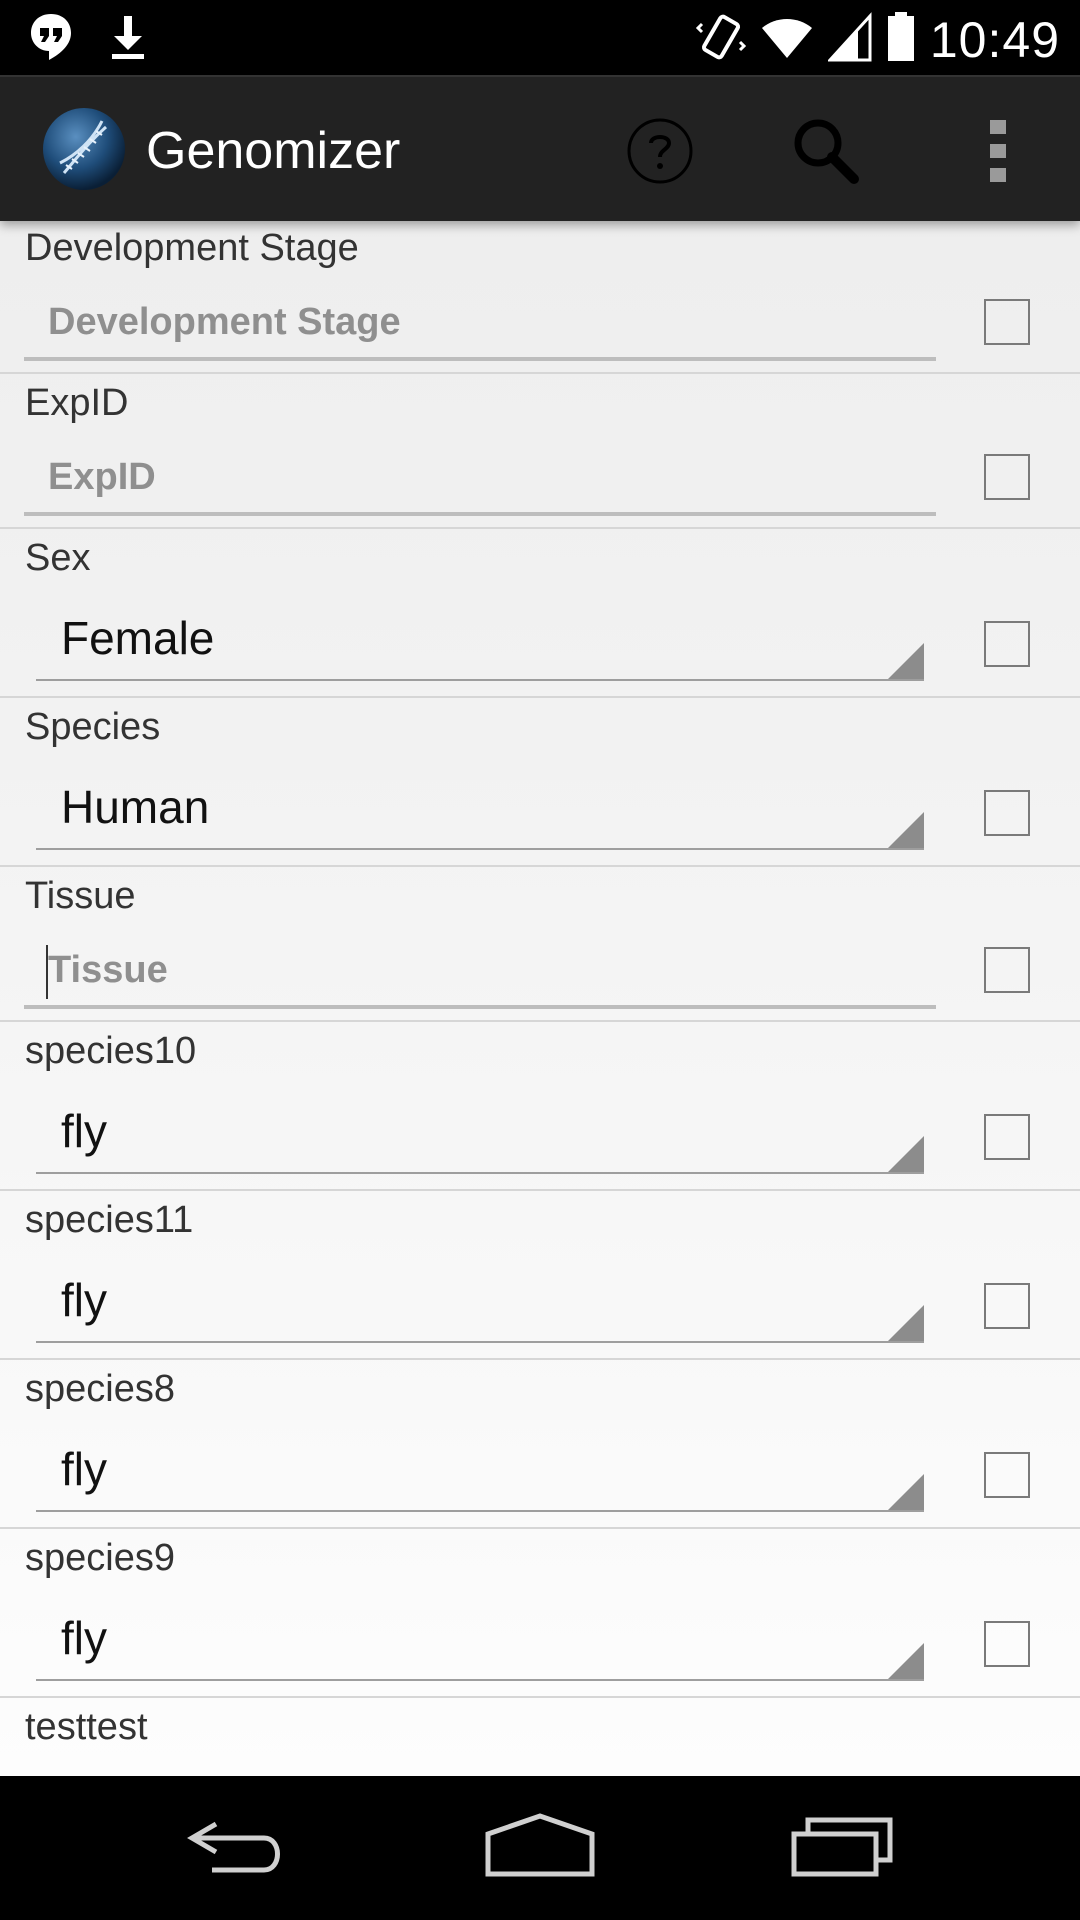 This screenshot has width=1080, height=1920. What do you see at coordinates (540, 1737) in the screenshot?
I see `field-row-testtest: testtest` at bounding box center [540, 1737].